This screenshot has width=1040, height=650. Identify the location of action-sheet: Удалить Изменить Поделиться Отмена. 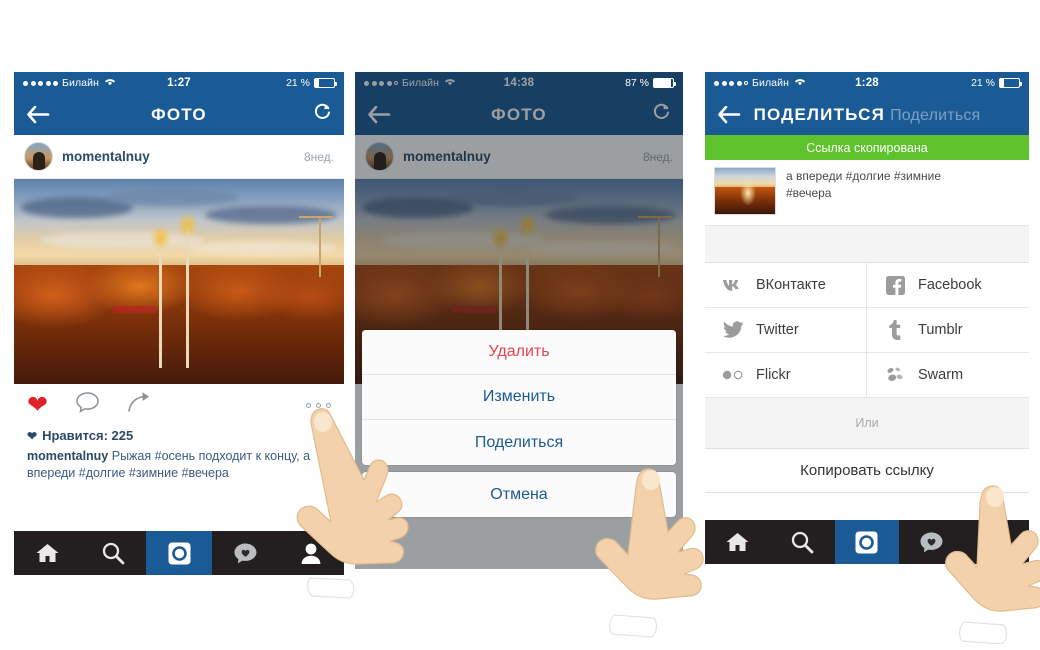
(519, 423).